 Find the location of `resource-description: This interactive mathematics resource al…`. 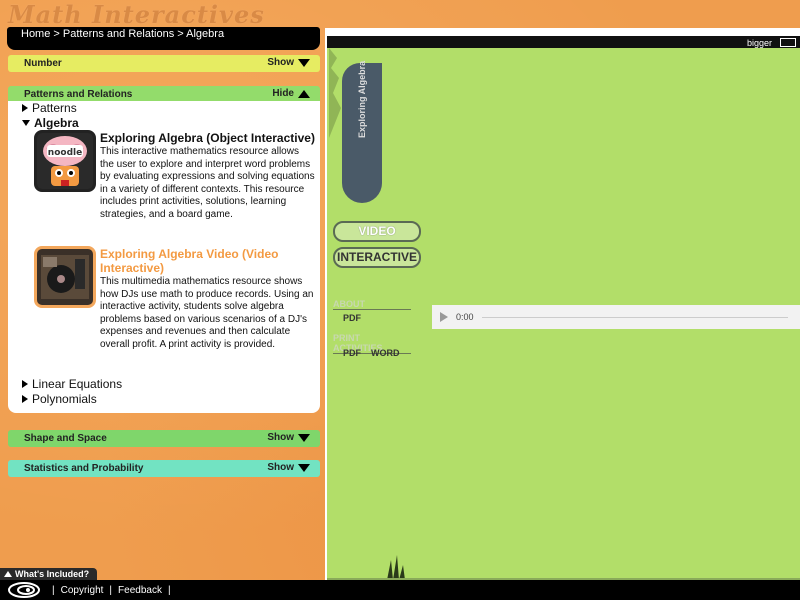

resource-description: This interactive mathematics resource al… is located at coordinates (207, 183).